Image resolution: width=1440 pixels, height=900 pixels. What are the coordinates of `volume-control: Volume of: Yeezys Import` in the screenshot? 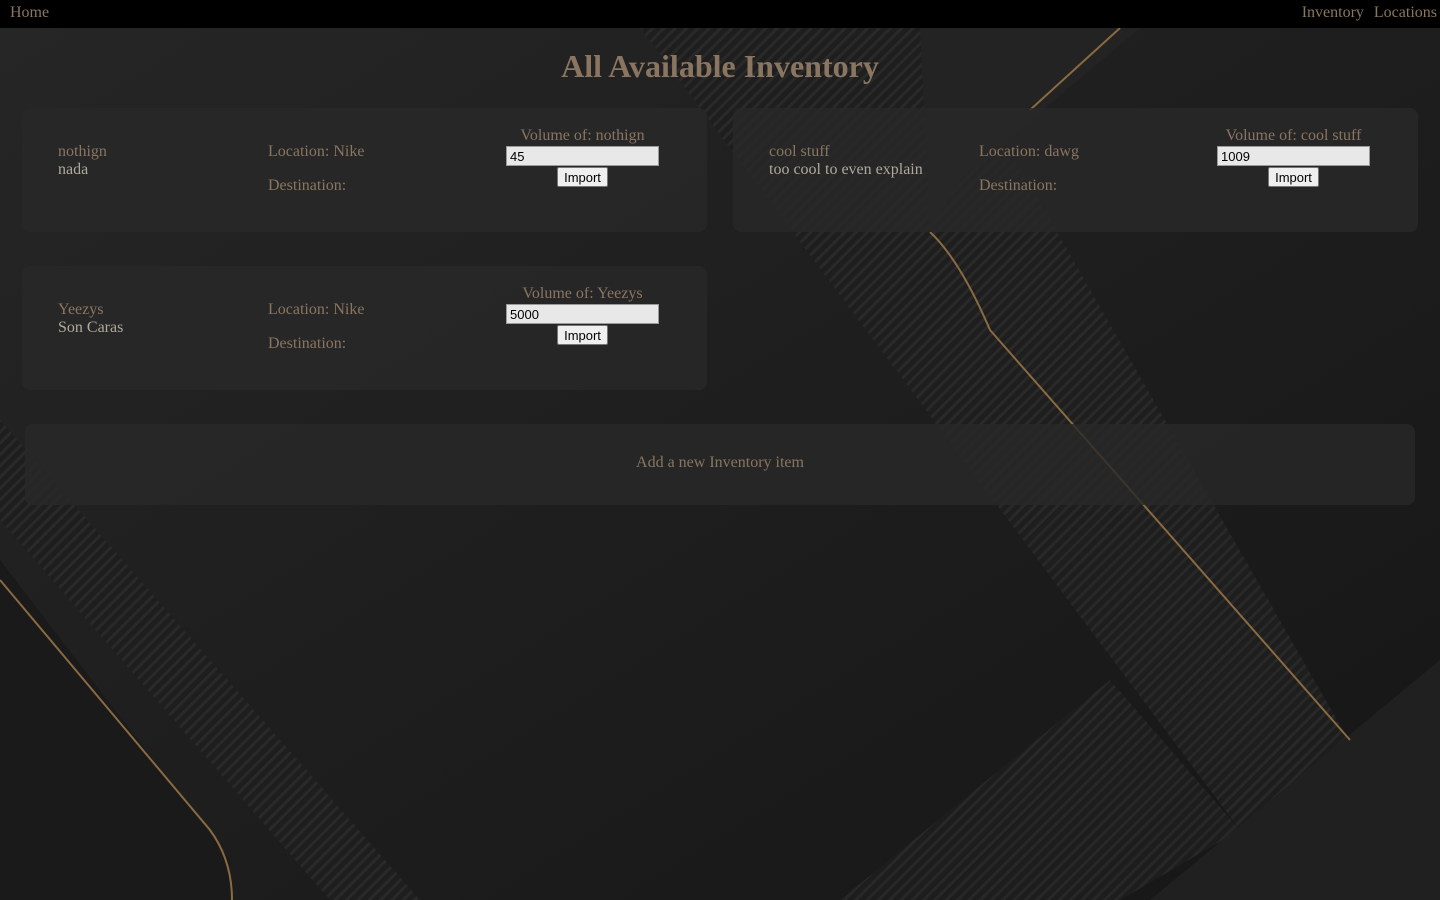 It's located at (582, 315).